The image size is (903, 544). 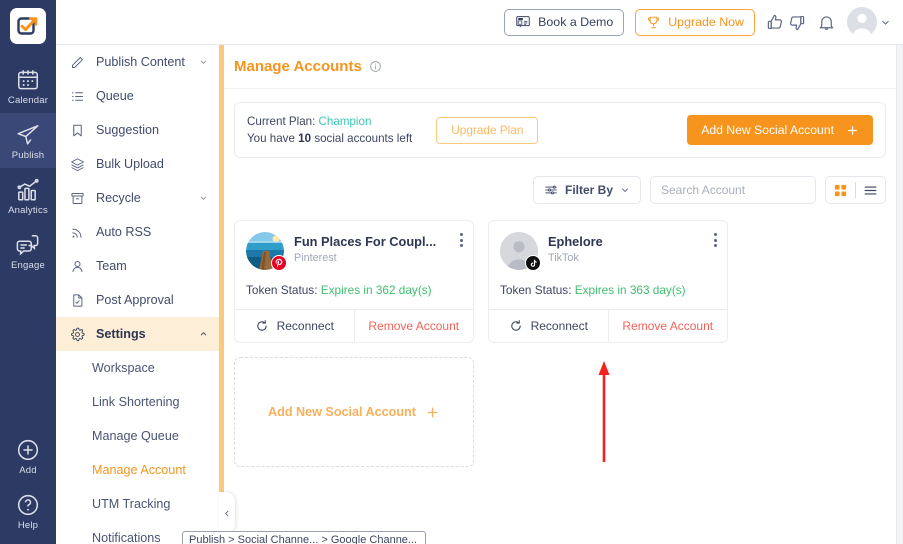 I want to click on sidebar-label-auto-rss: Auto RSS, so click(x=124, y=232).